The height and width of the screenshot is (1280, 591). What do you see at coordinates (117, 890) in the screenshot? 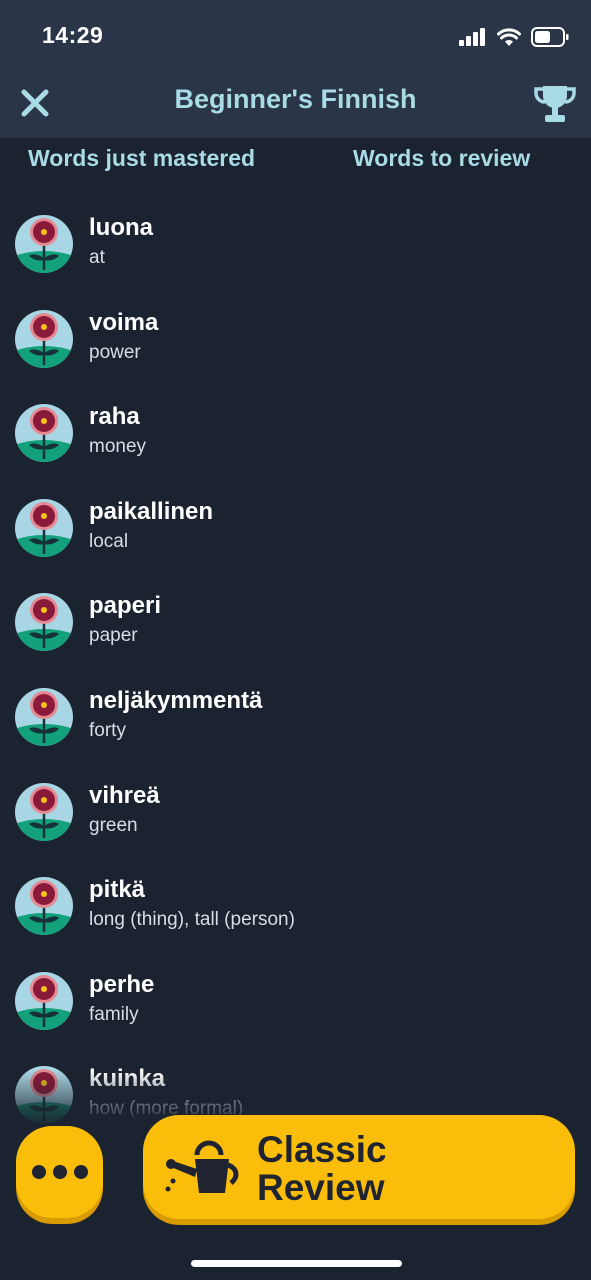
I see `word-term: pitkä` at bounding box center [117, 890].